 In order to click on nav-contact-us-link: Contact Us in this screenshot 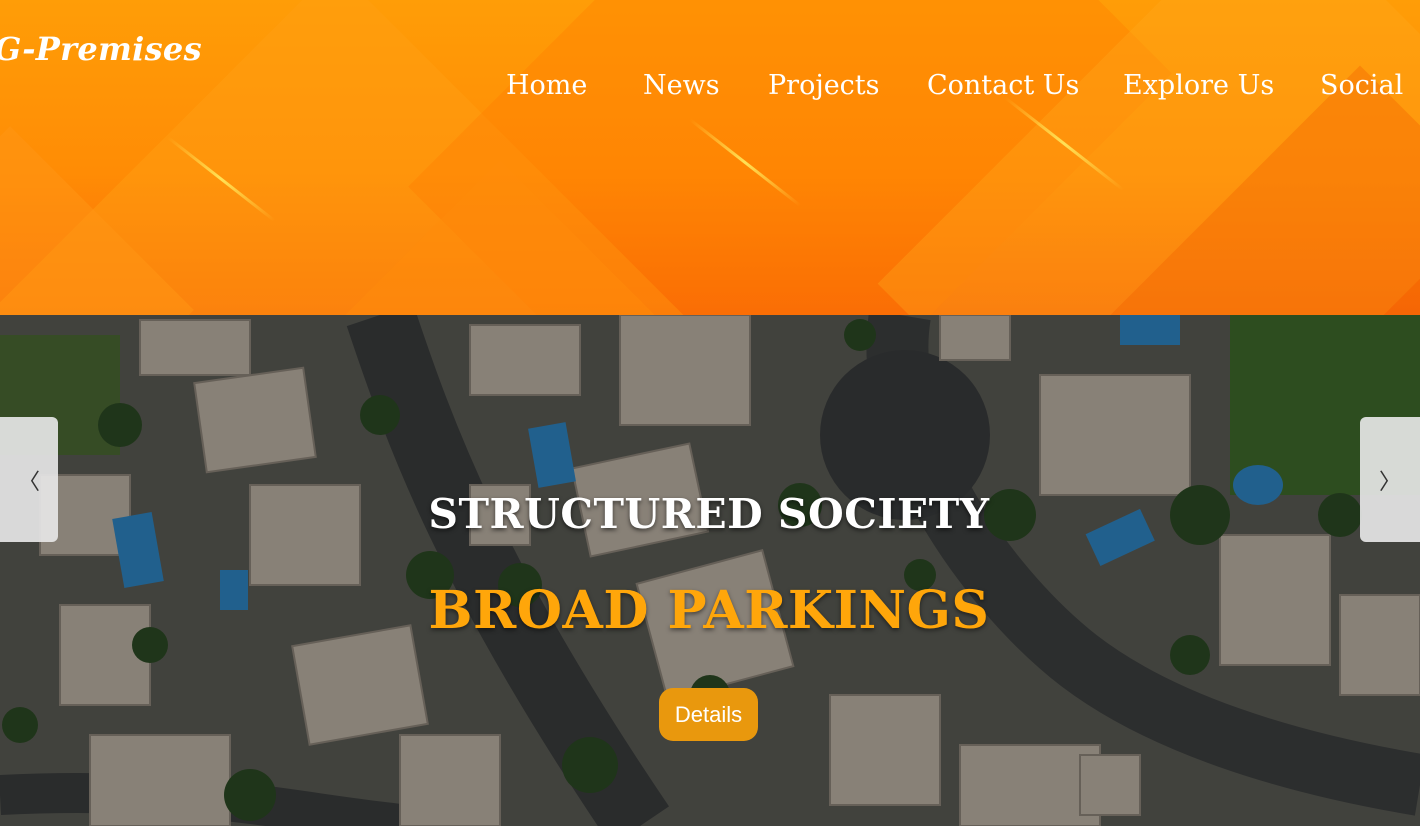, I will do `click(1003, 85)`.